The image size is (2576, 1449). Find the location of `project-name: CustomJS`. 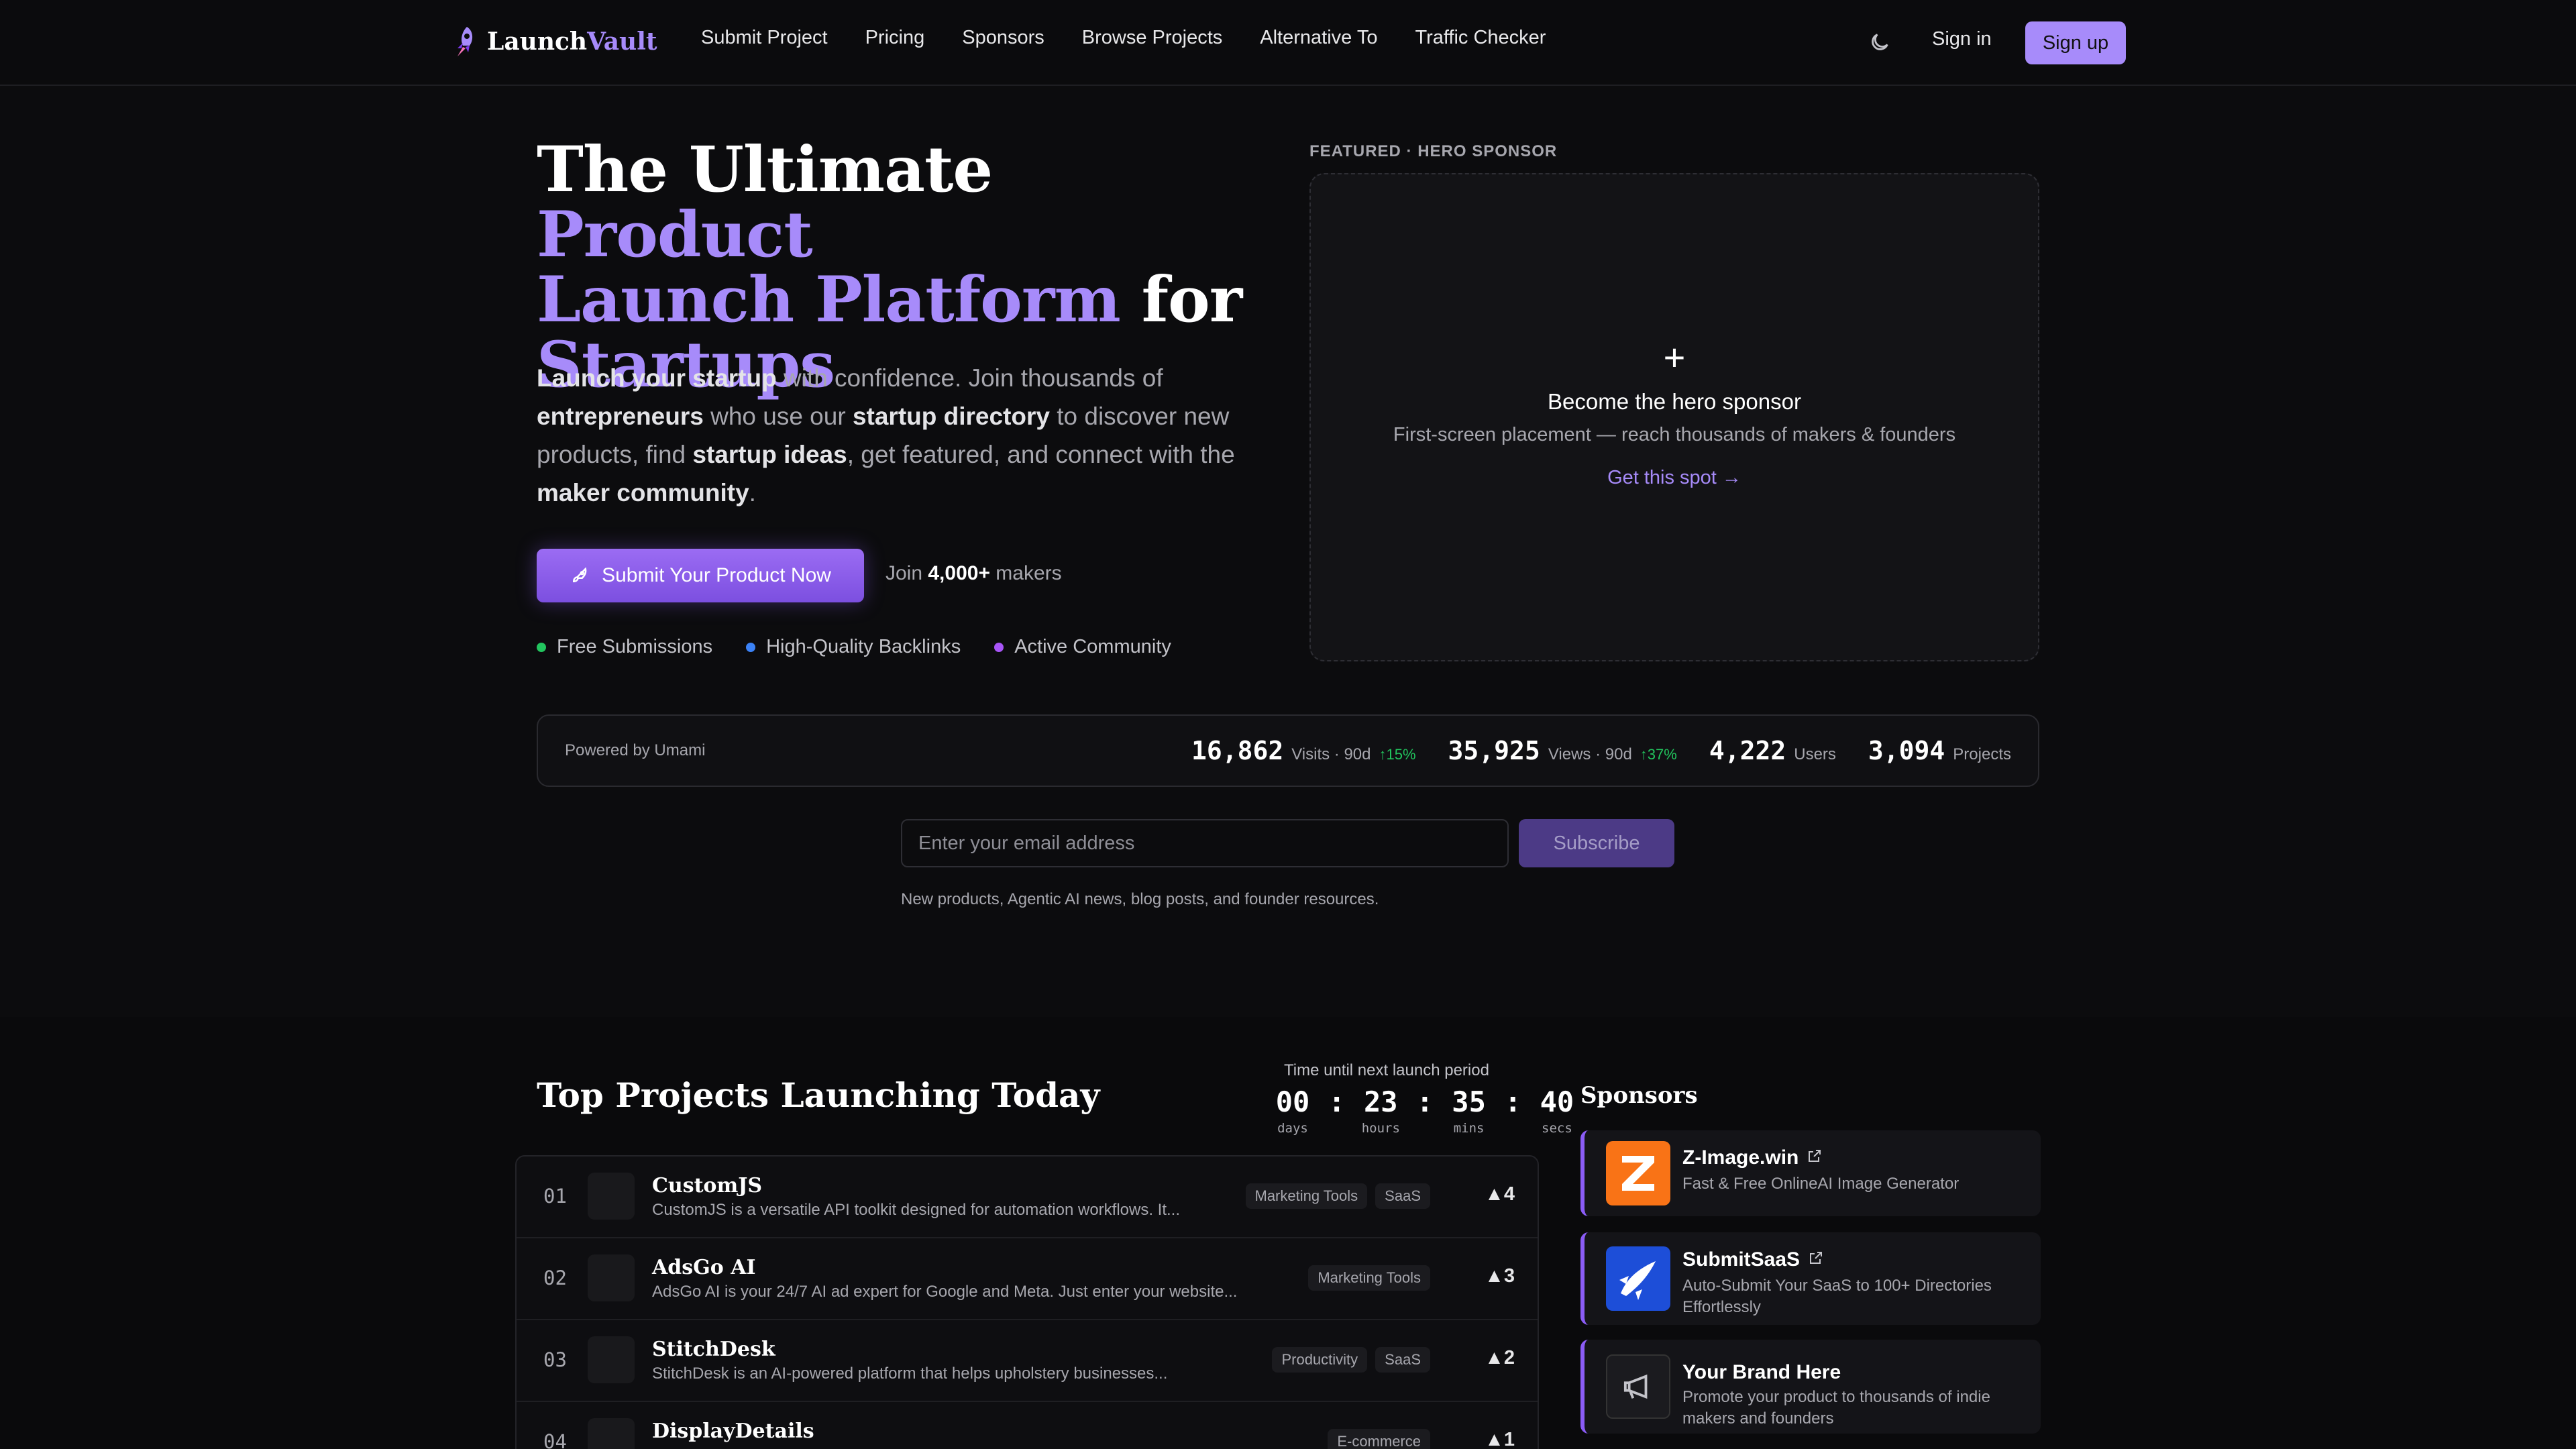

project-name: CustomJS is located at coordinates (707, 1185).